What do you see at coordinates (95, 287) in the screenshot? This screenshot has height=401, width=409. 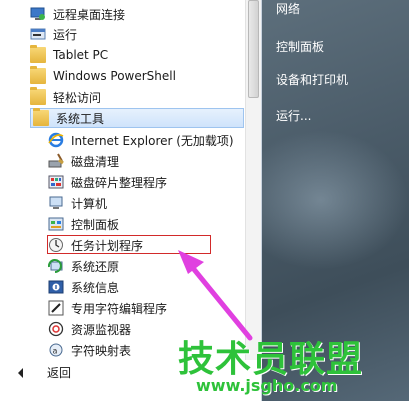 I see `menu-item-label: 系统信息` at bounding box center [95, 287].